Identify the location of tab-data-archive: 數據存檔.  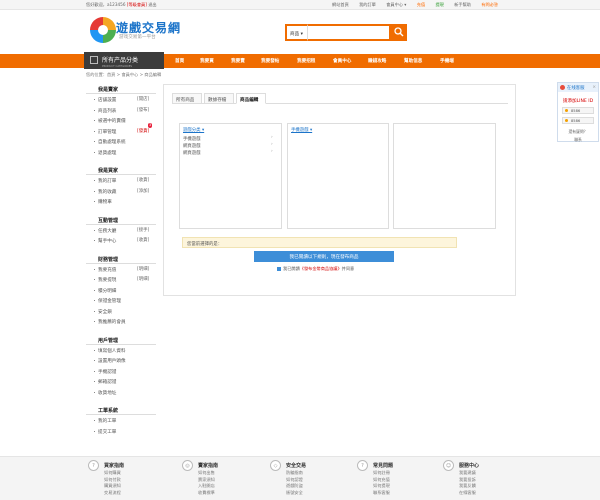
(219, 98).